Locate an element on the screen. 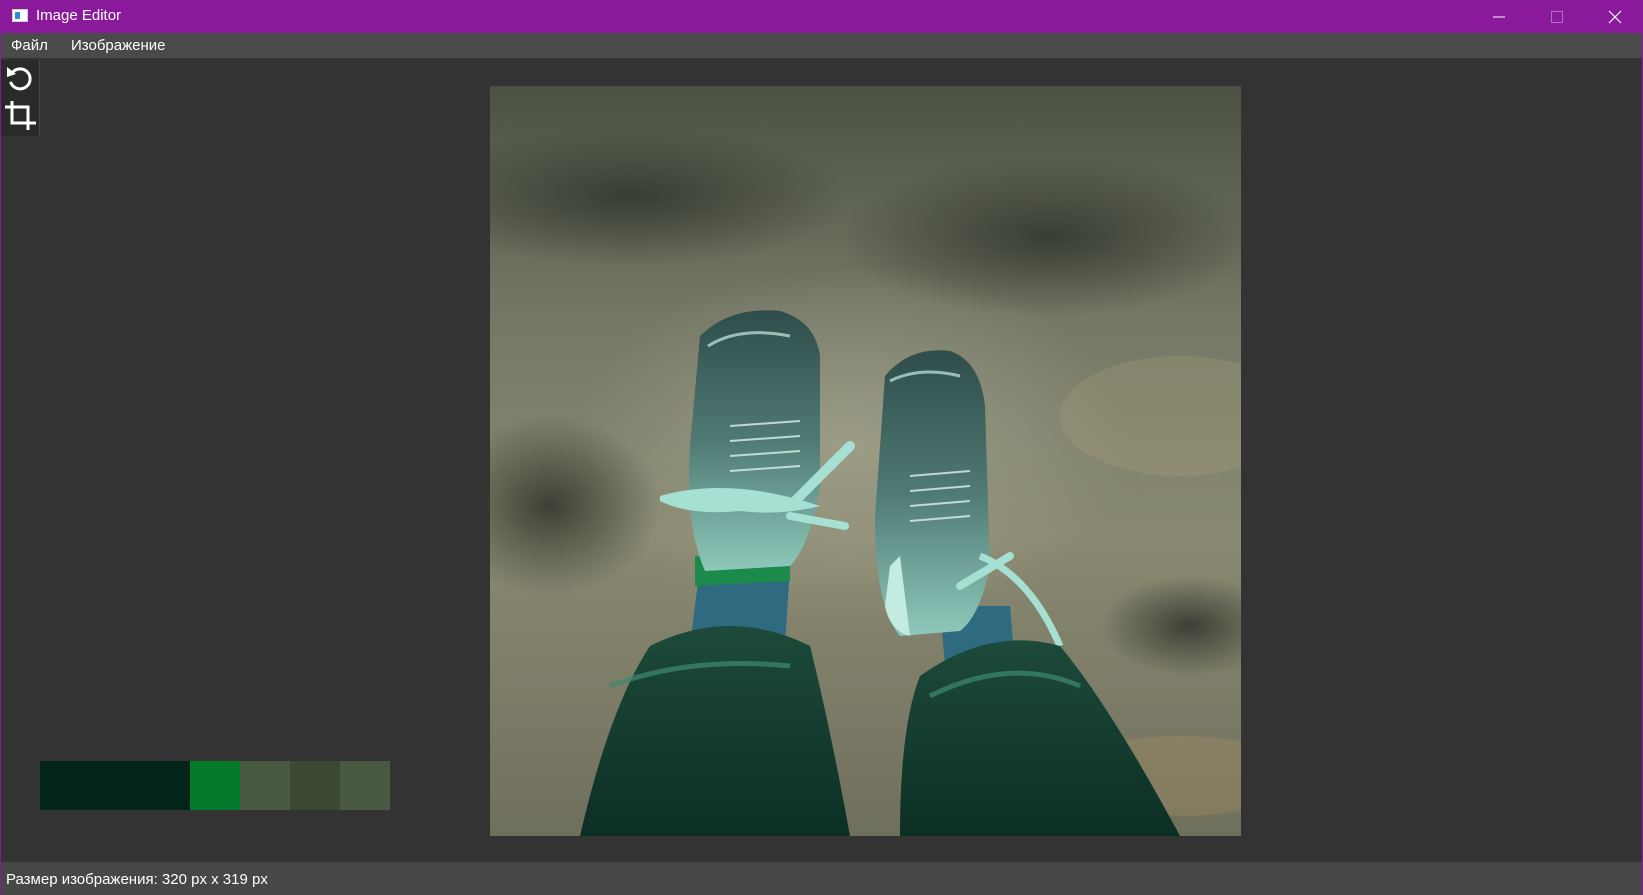 The height and width of the screenshot is (895, 1643). minimize-button is located at coordinates (1499, 16).